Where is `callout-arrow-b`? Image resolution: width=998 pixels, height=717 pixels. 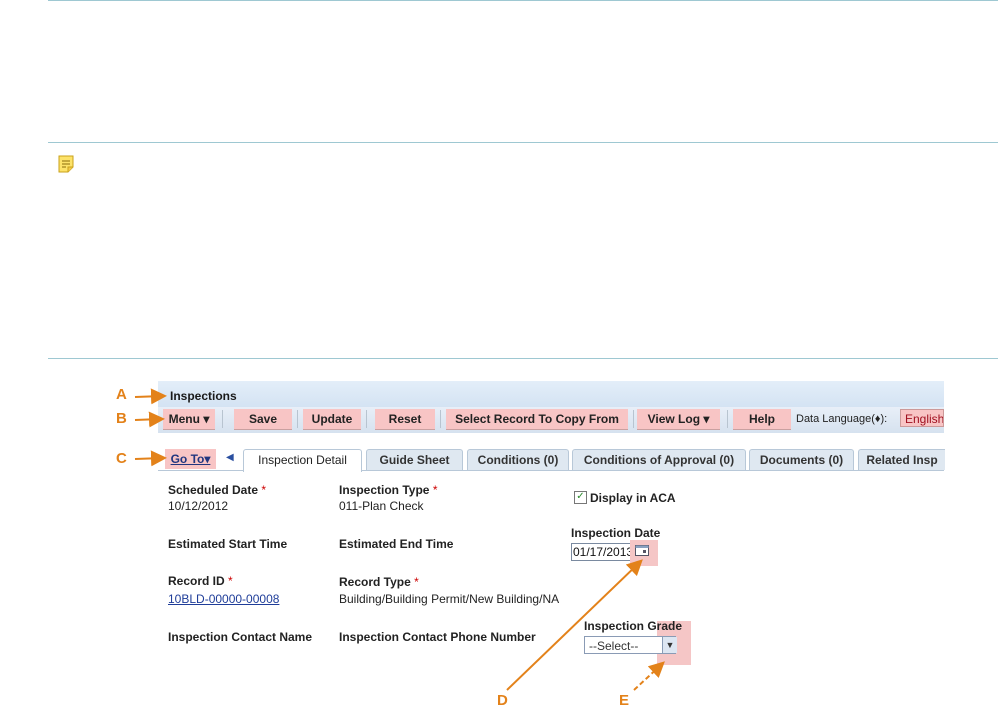
callout-arrow-b is located at coordinates (149, 419).